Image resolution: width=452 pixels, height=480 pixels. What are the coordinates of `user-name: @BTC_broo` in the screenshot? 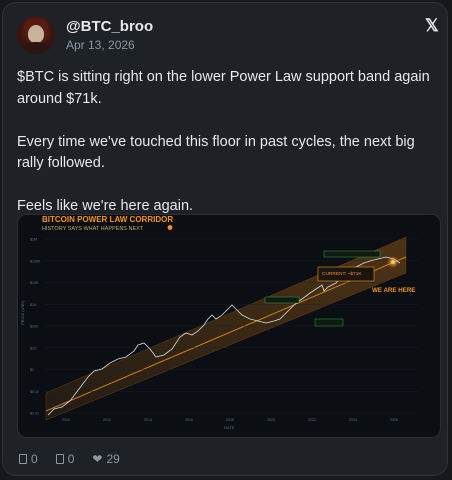 It's located at (109, 26).